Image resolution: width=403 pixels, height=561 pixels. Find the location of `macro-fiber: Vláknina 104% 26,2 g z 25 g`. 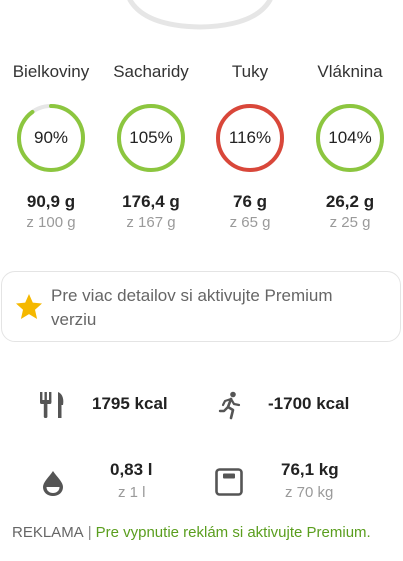

macro-fiber: Vláknina 104% 26,2 g z 25 g is located at coordinates (350, 144).